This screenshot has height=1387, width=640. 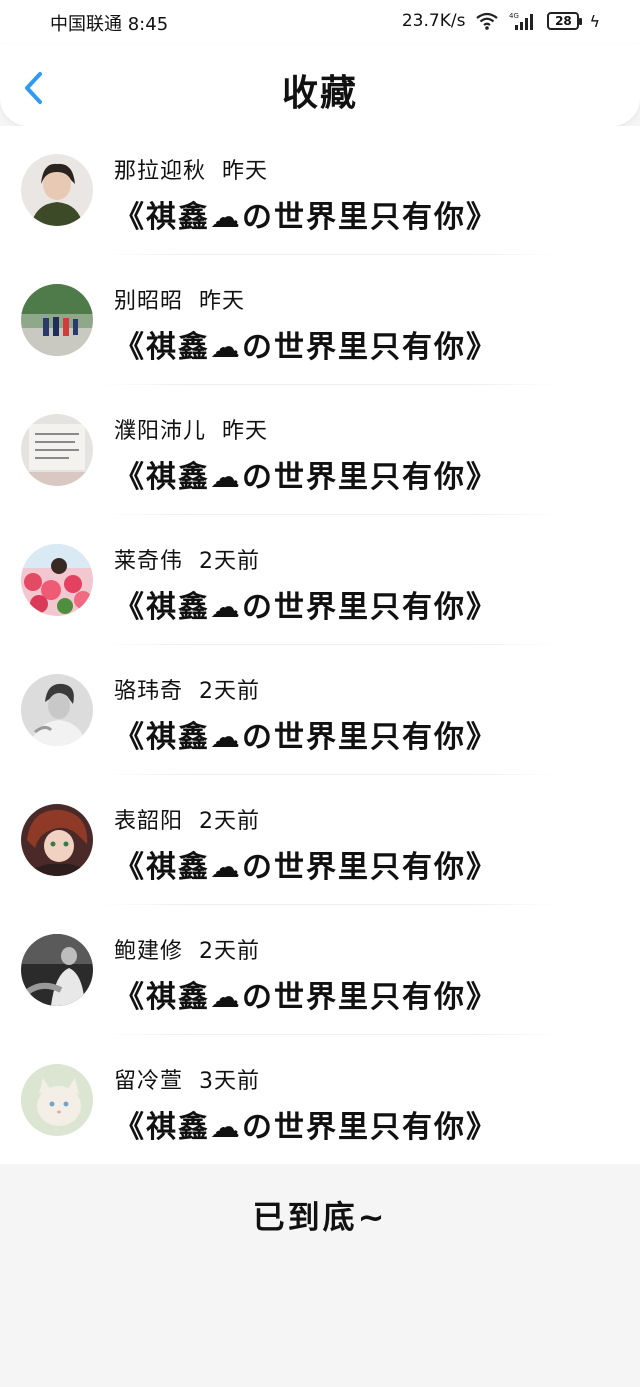 I want to click on status-icons: 23.7K/s 4G 28 ϟ, so click(x=501, y=21).